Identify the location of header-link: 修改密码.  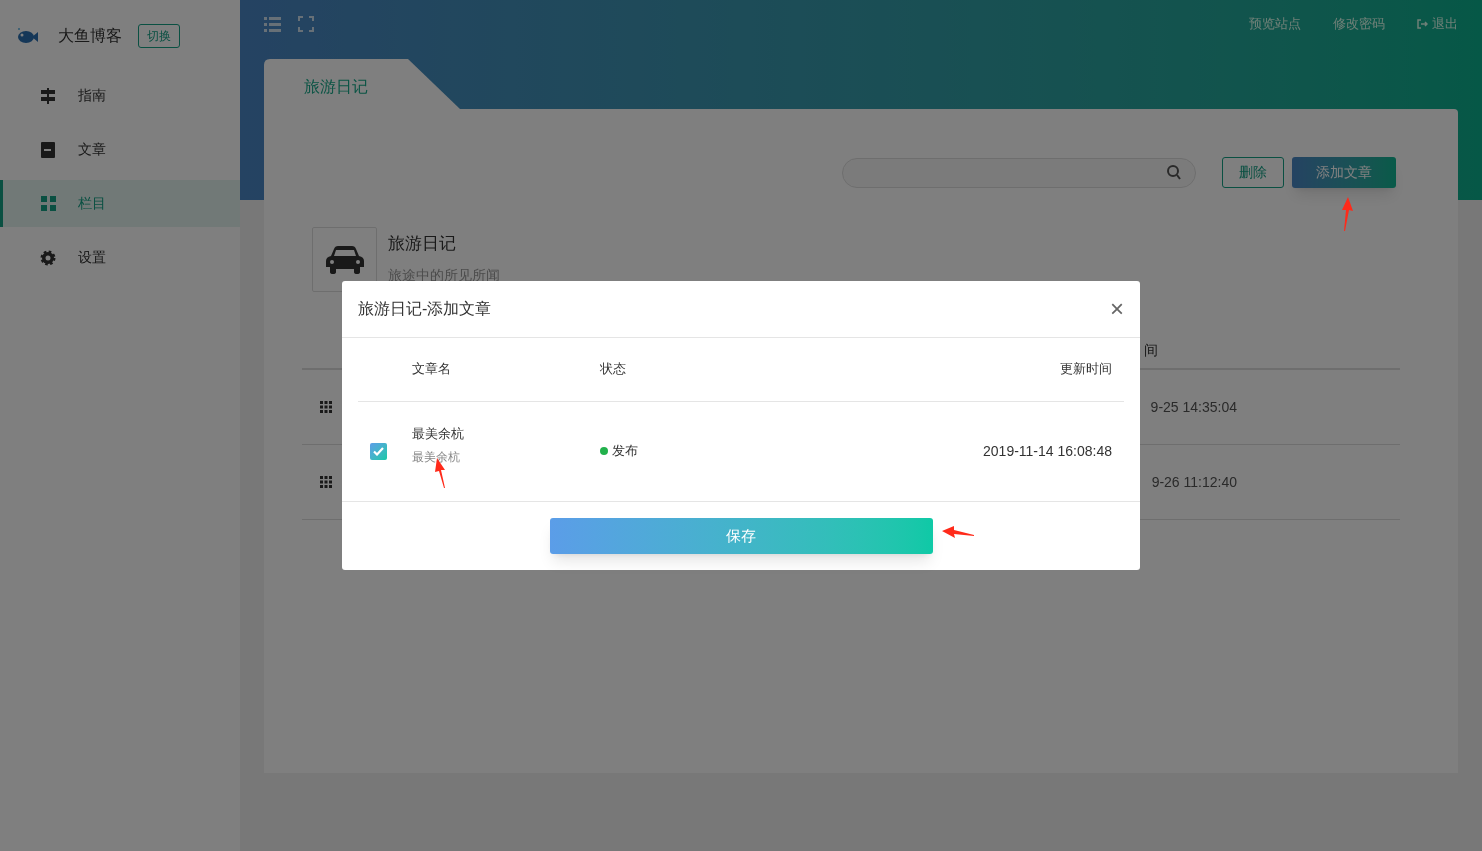
(1359, 24).